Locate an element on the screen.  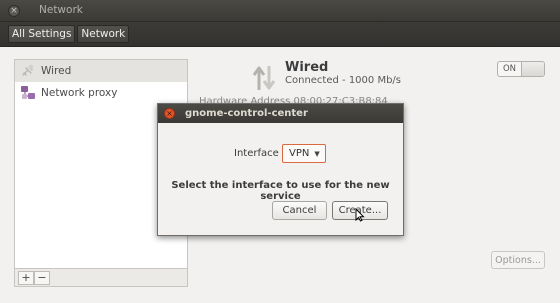
interface-label: Interface is located at coordinates (256, 153).